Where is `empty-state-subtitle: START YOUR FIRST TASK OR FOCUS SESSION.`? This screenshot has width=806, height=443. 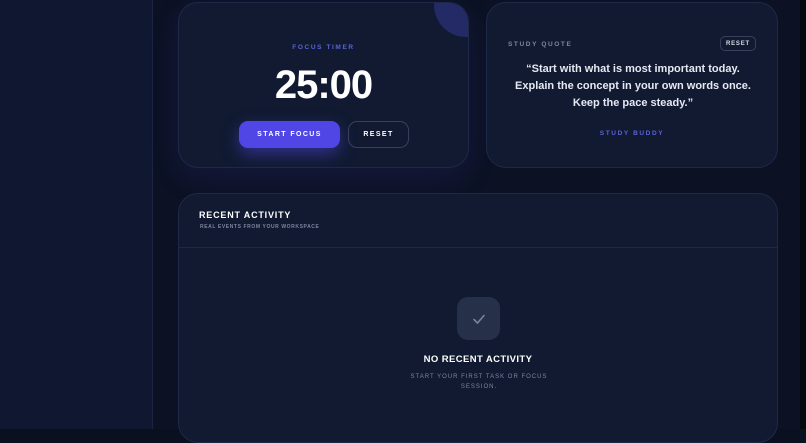
empty-state-subtitle: START YOUR FIRST TASK OR FOCUS SESSION. is located at coordinates (479, 382).